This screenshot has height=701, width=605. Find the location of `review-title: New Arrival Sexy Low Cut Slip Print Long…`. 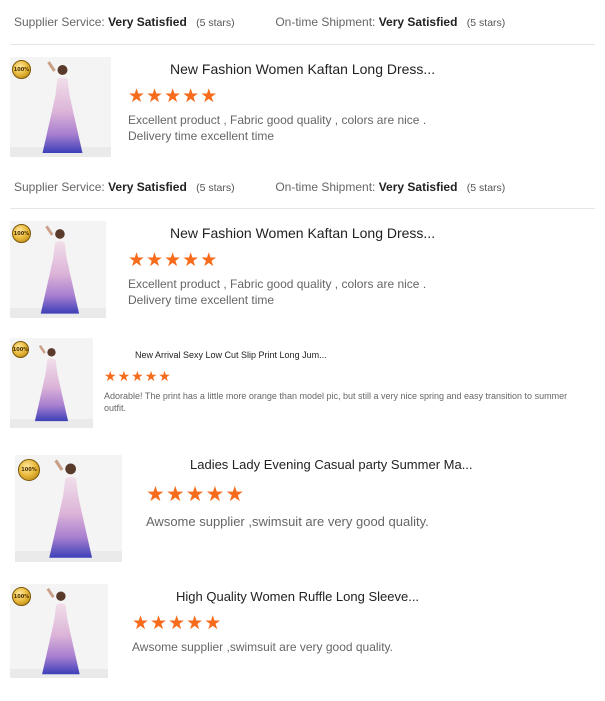

review-title: New Arrival Sexy Low Cut Slip Print Long… is located at coordinates (231, 355).